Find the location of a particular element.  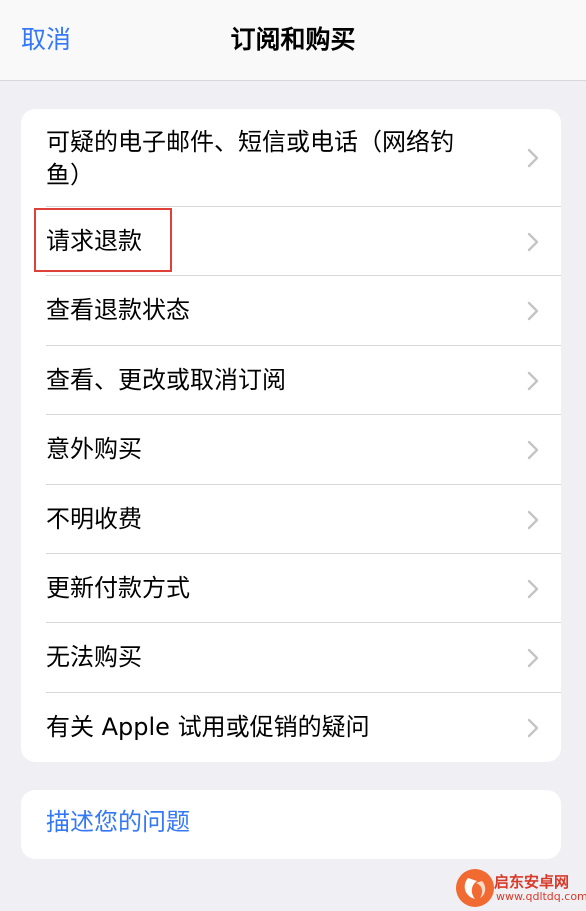

navigation-bar: 取消 订阅和购买 is located at coordinates (293, 40).